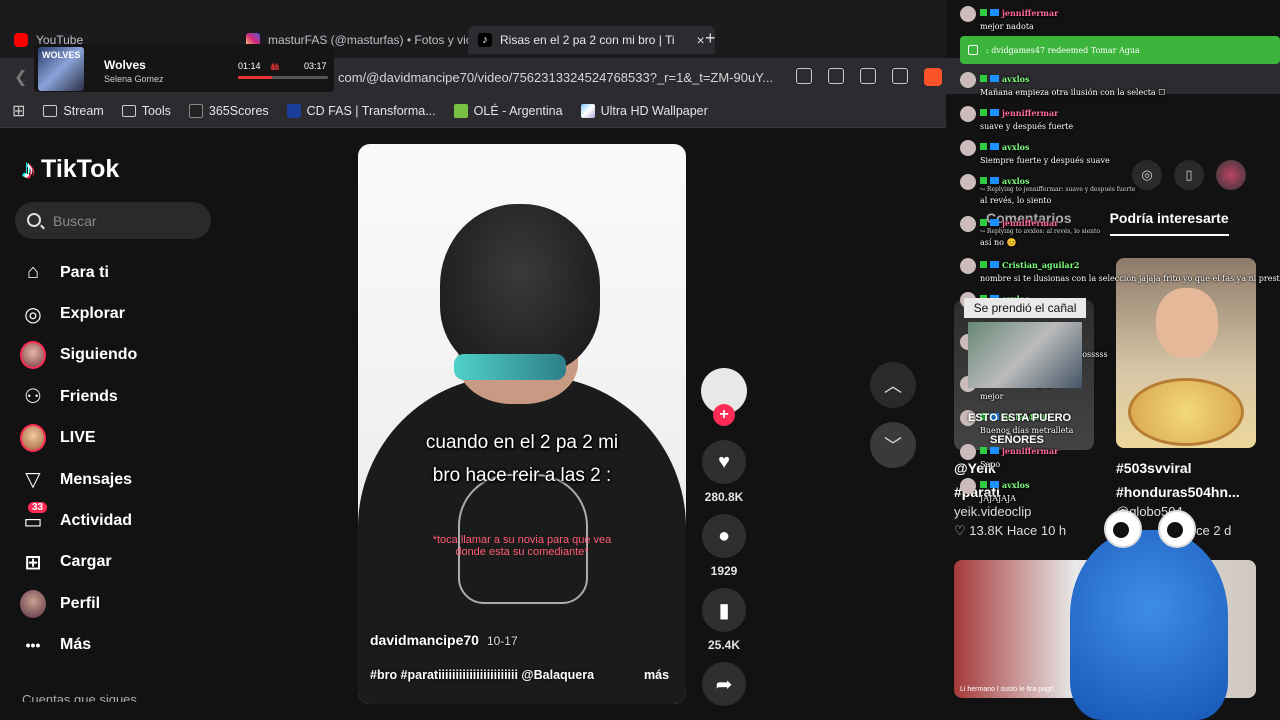 This screenshot has width=1280, height=720. Describe the element at coordinates (654, 110) in the screenshot. I see `bookmark-label: Ultra HD Wallpaper` at that location.